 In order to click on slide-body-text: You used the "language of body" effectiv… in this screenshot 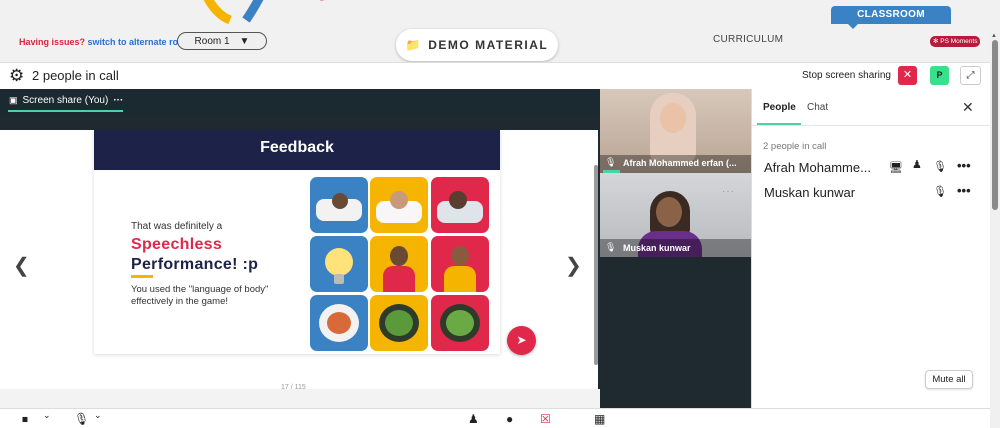, I will do `click(200, 295)`.